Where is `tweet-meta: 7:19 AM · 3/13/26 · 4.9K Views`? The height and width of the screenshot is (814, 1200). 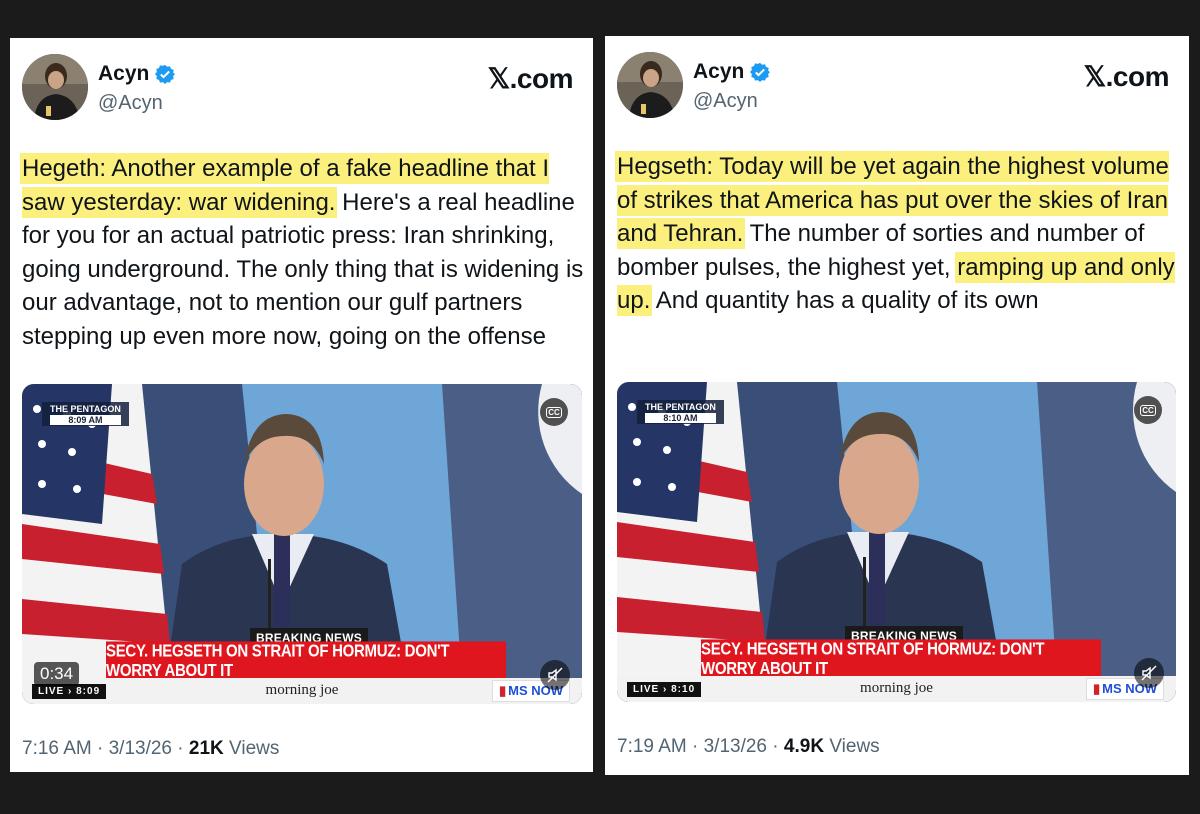
tweet-meta: 7:19 AM · 3/13/26 · 4.9K Views is located at coordinates (748, 746).